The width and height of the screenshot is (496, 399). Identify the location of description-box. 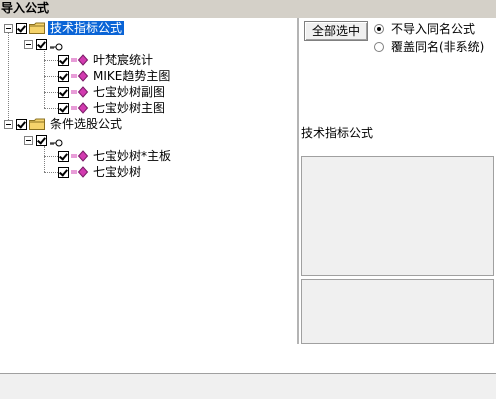
(397, 216).